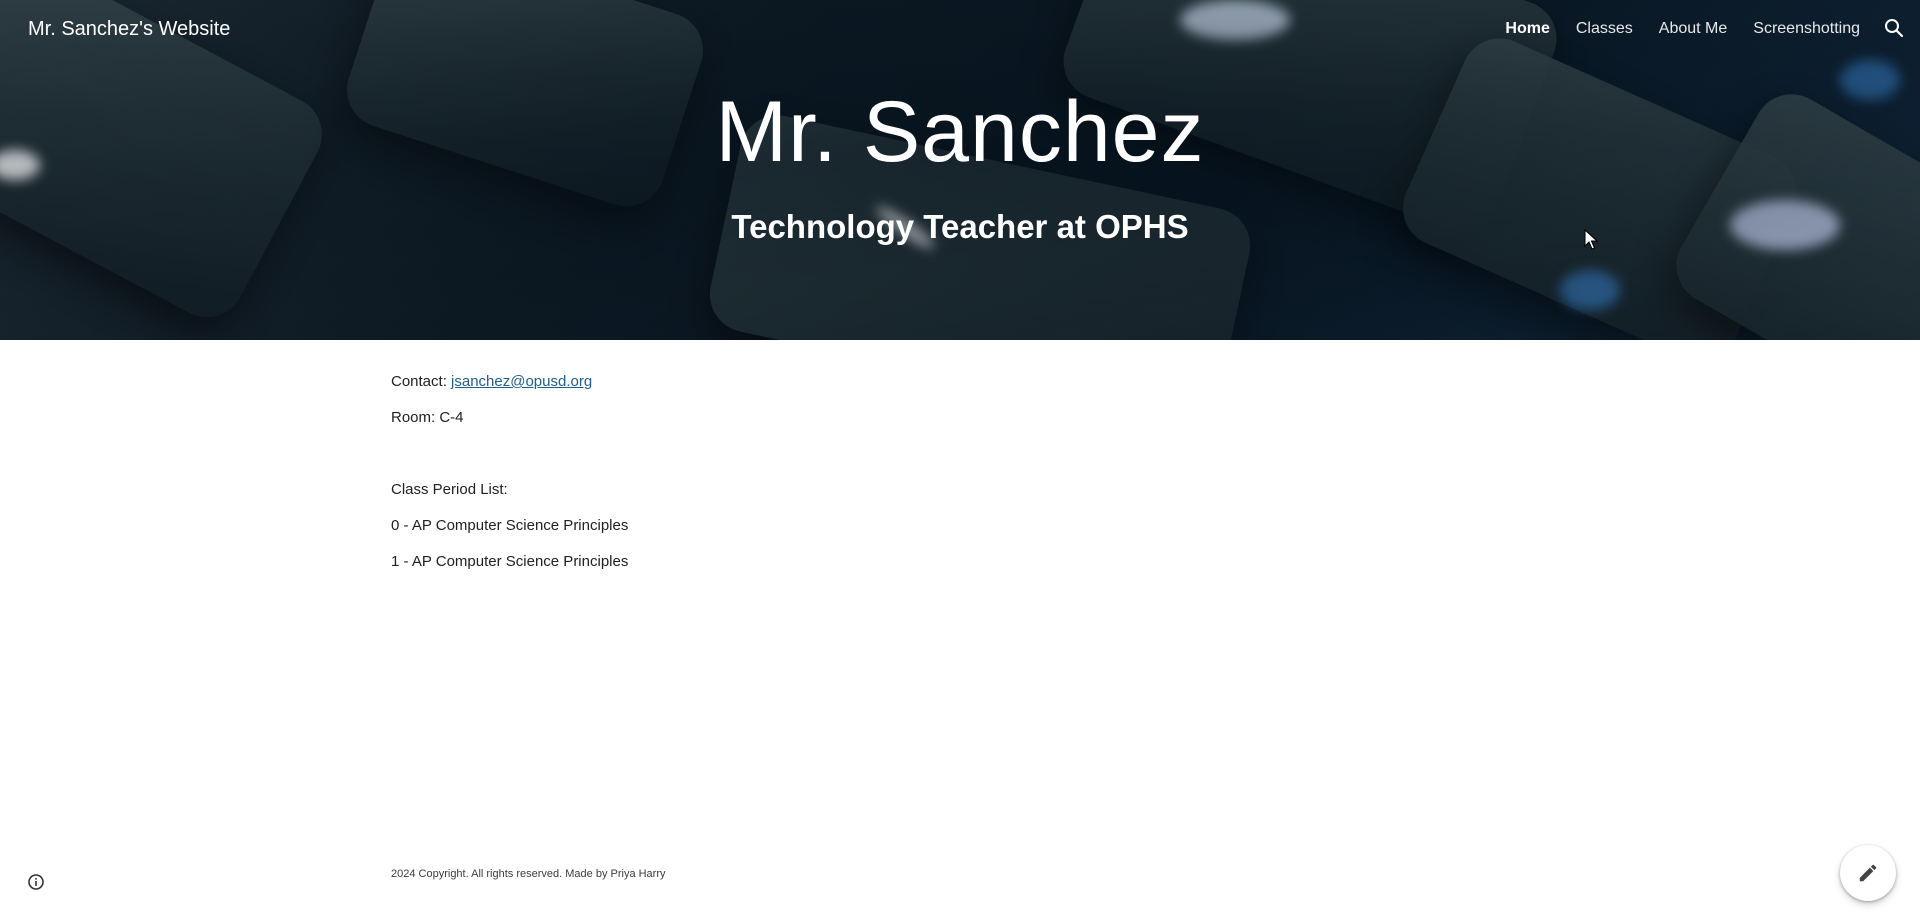 Image resolution: width=1920 pixels, height=916 pixels. What do you see at coordinates (510, 561) in the screenshot?
I see `class-period-item: 1 - AP Computer Science Principles` at bounding box center [510, 561].